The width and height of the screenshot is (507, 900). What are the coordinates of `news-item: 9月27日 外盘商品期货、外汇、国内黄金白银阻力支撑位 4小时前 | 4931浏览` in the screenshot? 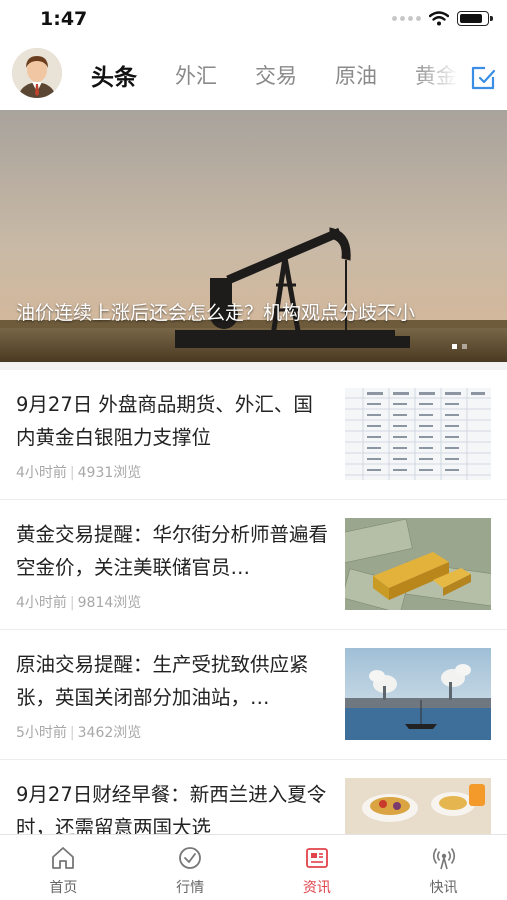 It's located at (253, 435).